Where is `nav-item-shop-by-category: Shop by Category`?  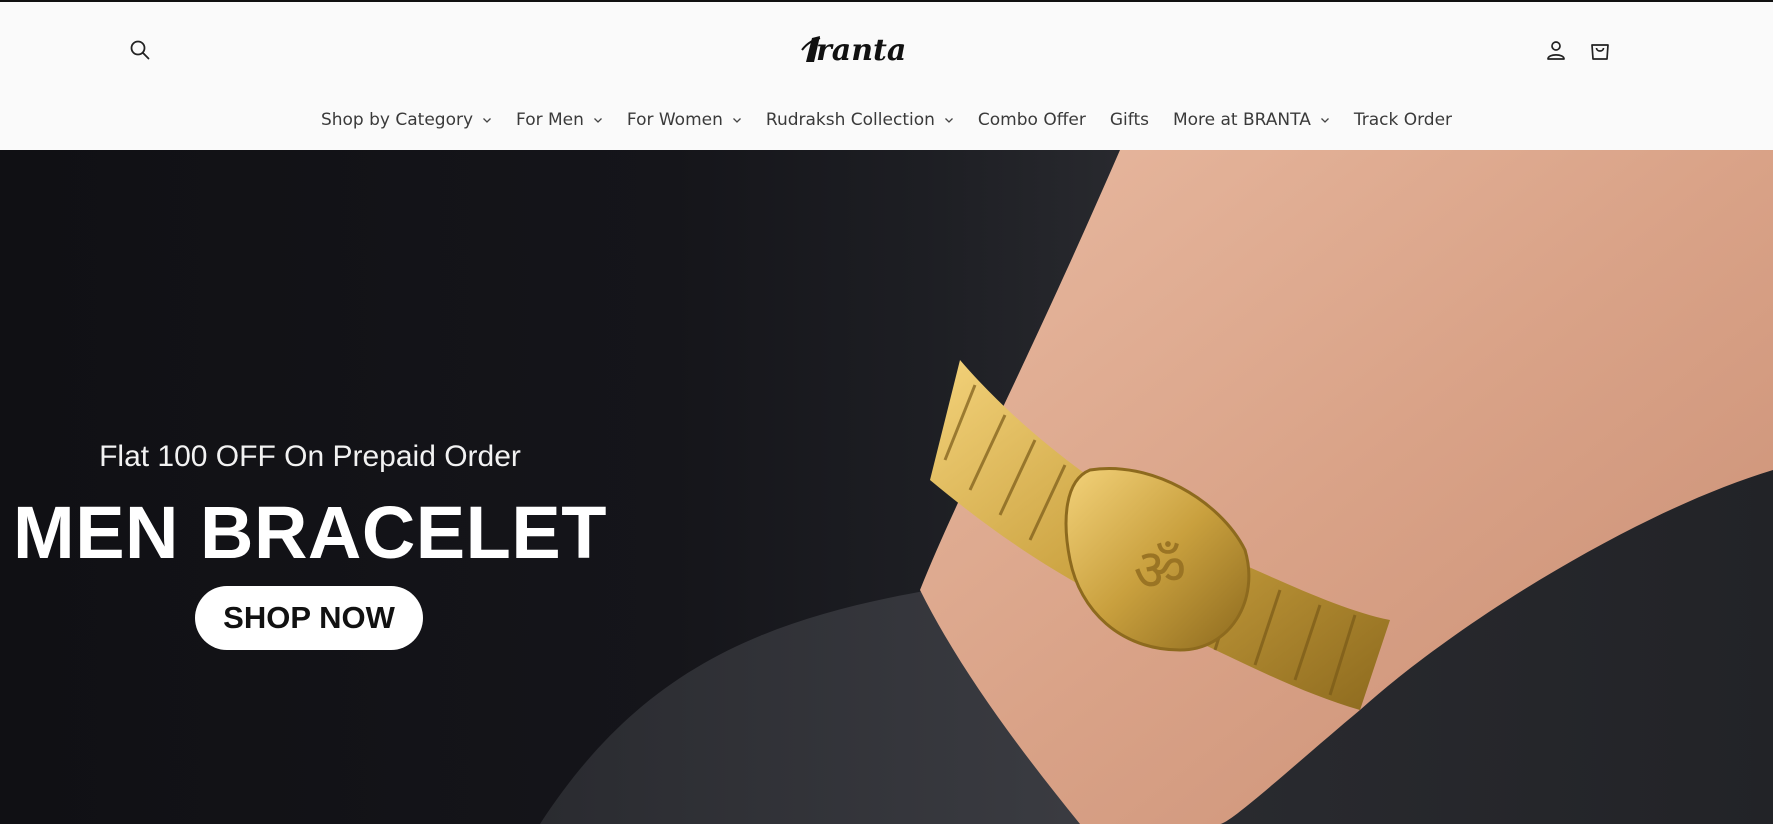 nav-item-shop-by-category: Shop by Category is located at coordinates (406, 120).